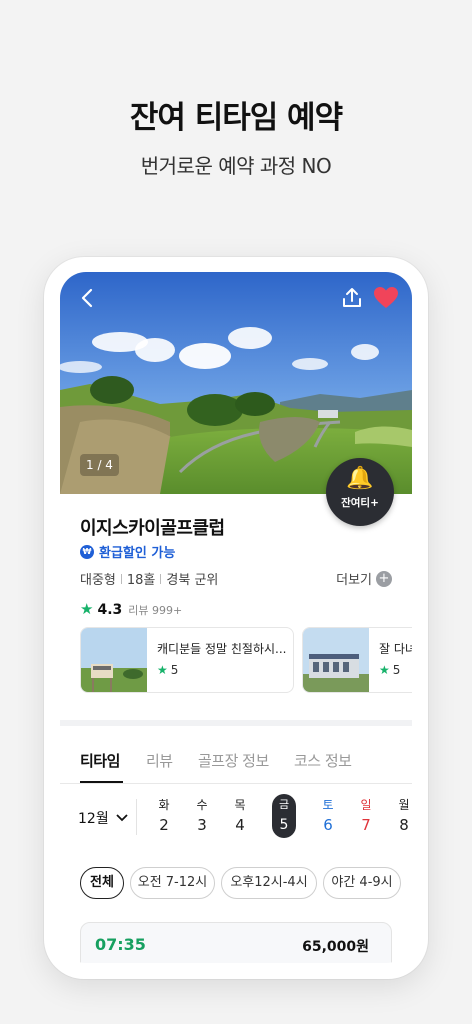 The image size is (472, 1024). I want to click on alert-label: 잔여티+, so click(360, 503).